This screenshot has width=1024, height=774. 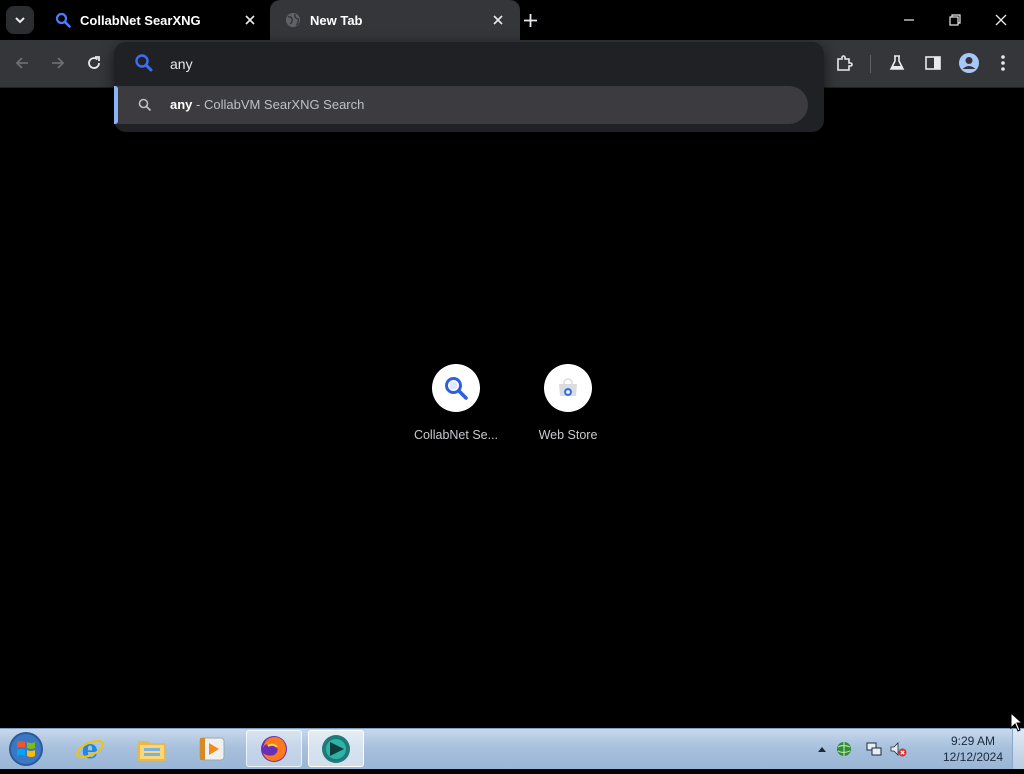 I want to click on tray-volume-muted, so click(x=898, y=749).